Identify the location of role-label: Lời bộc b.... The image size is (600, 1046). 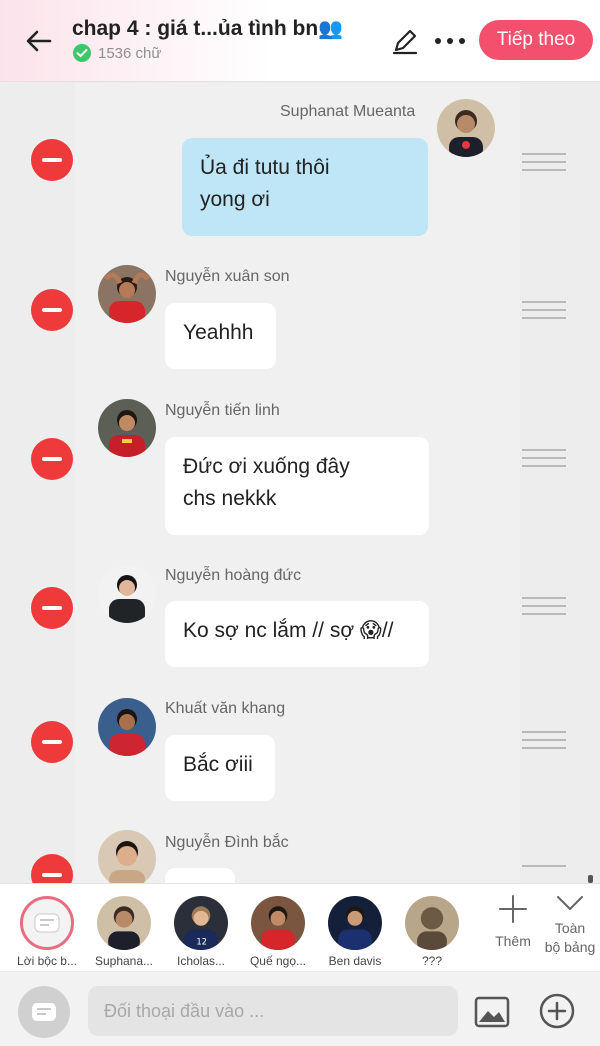
(47, 961).